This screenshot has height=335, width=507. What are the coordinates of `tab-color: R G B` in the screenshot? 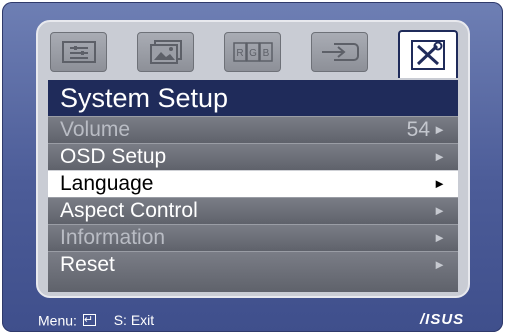 It's located at (252, 52).